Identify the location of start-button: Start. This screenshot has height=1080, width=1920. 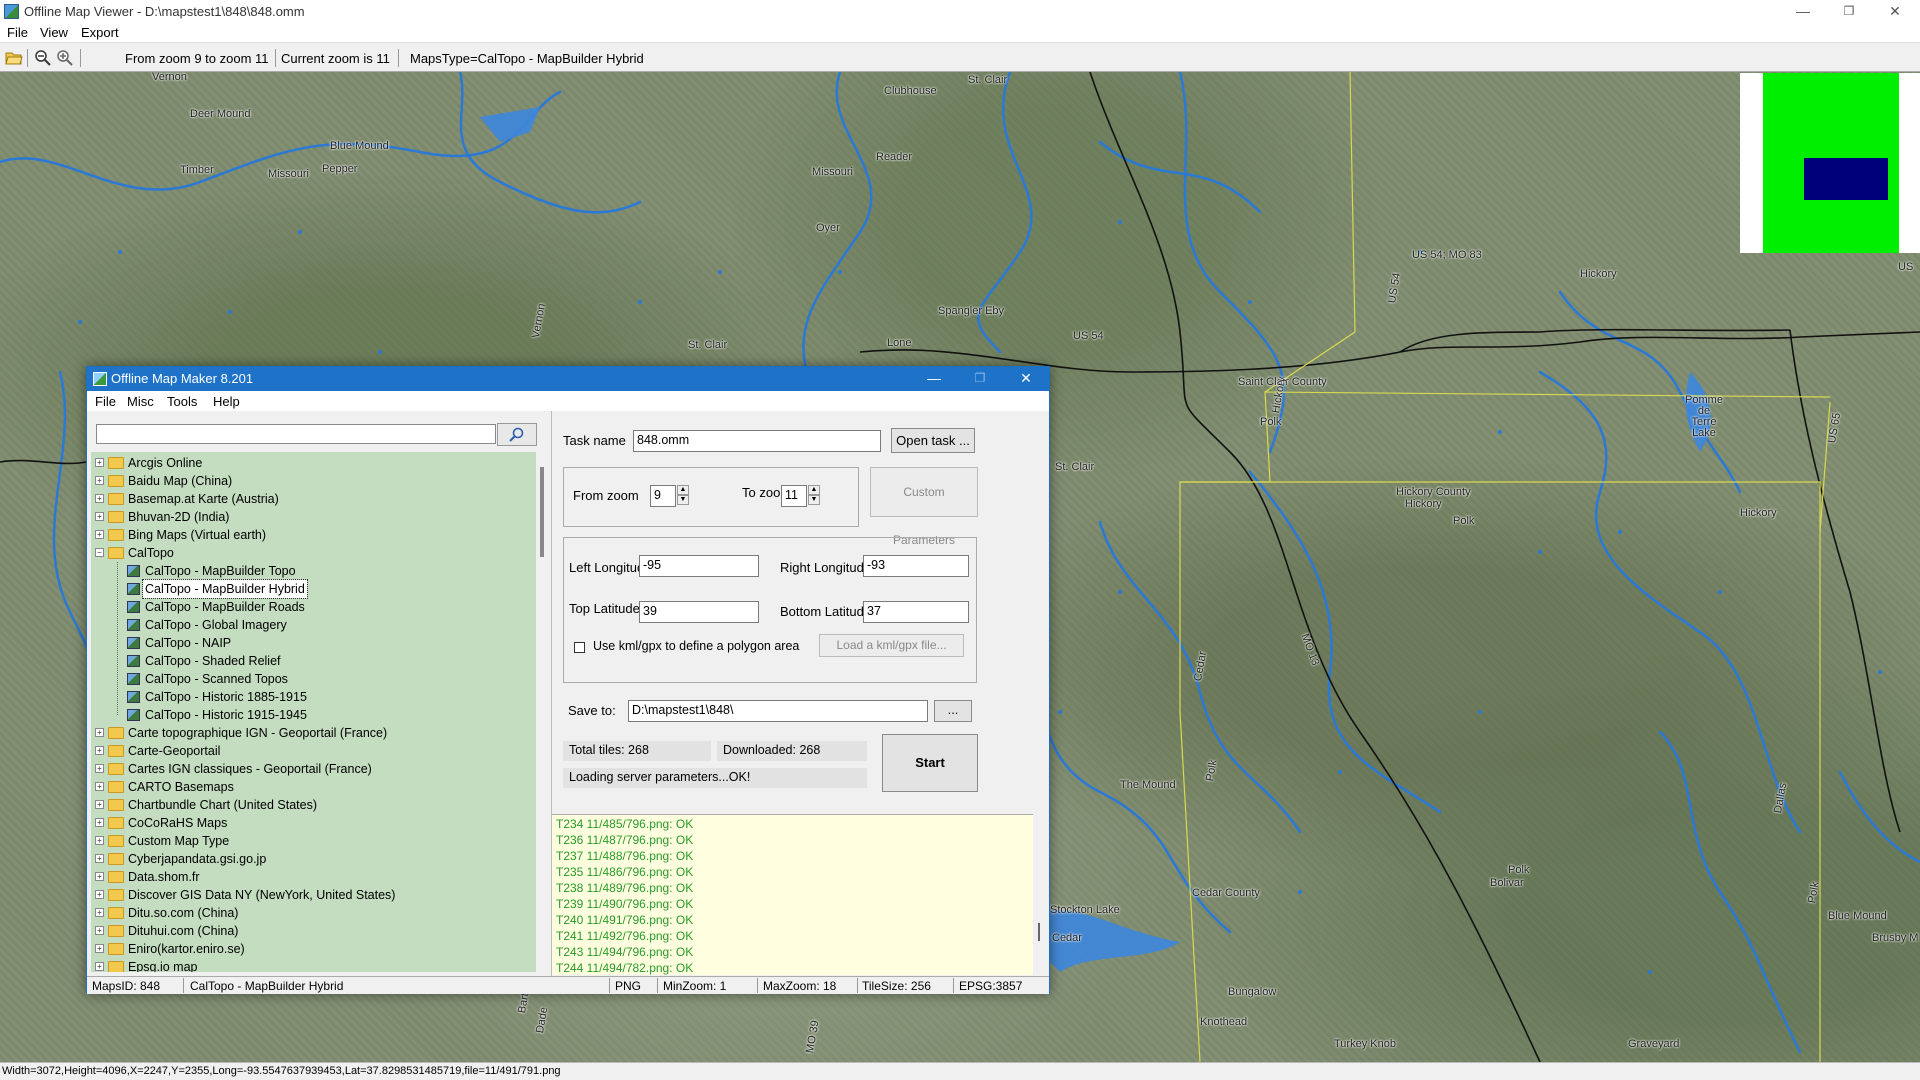
(930, 763).